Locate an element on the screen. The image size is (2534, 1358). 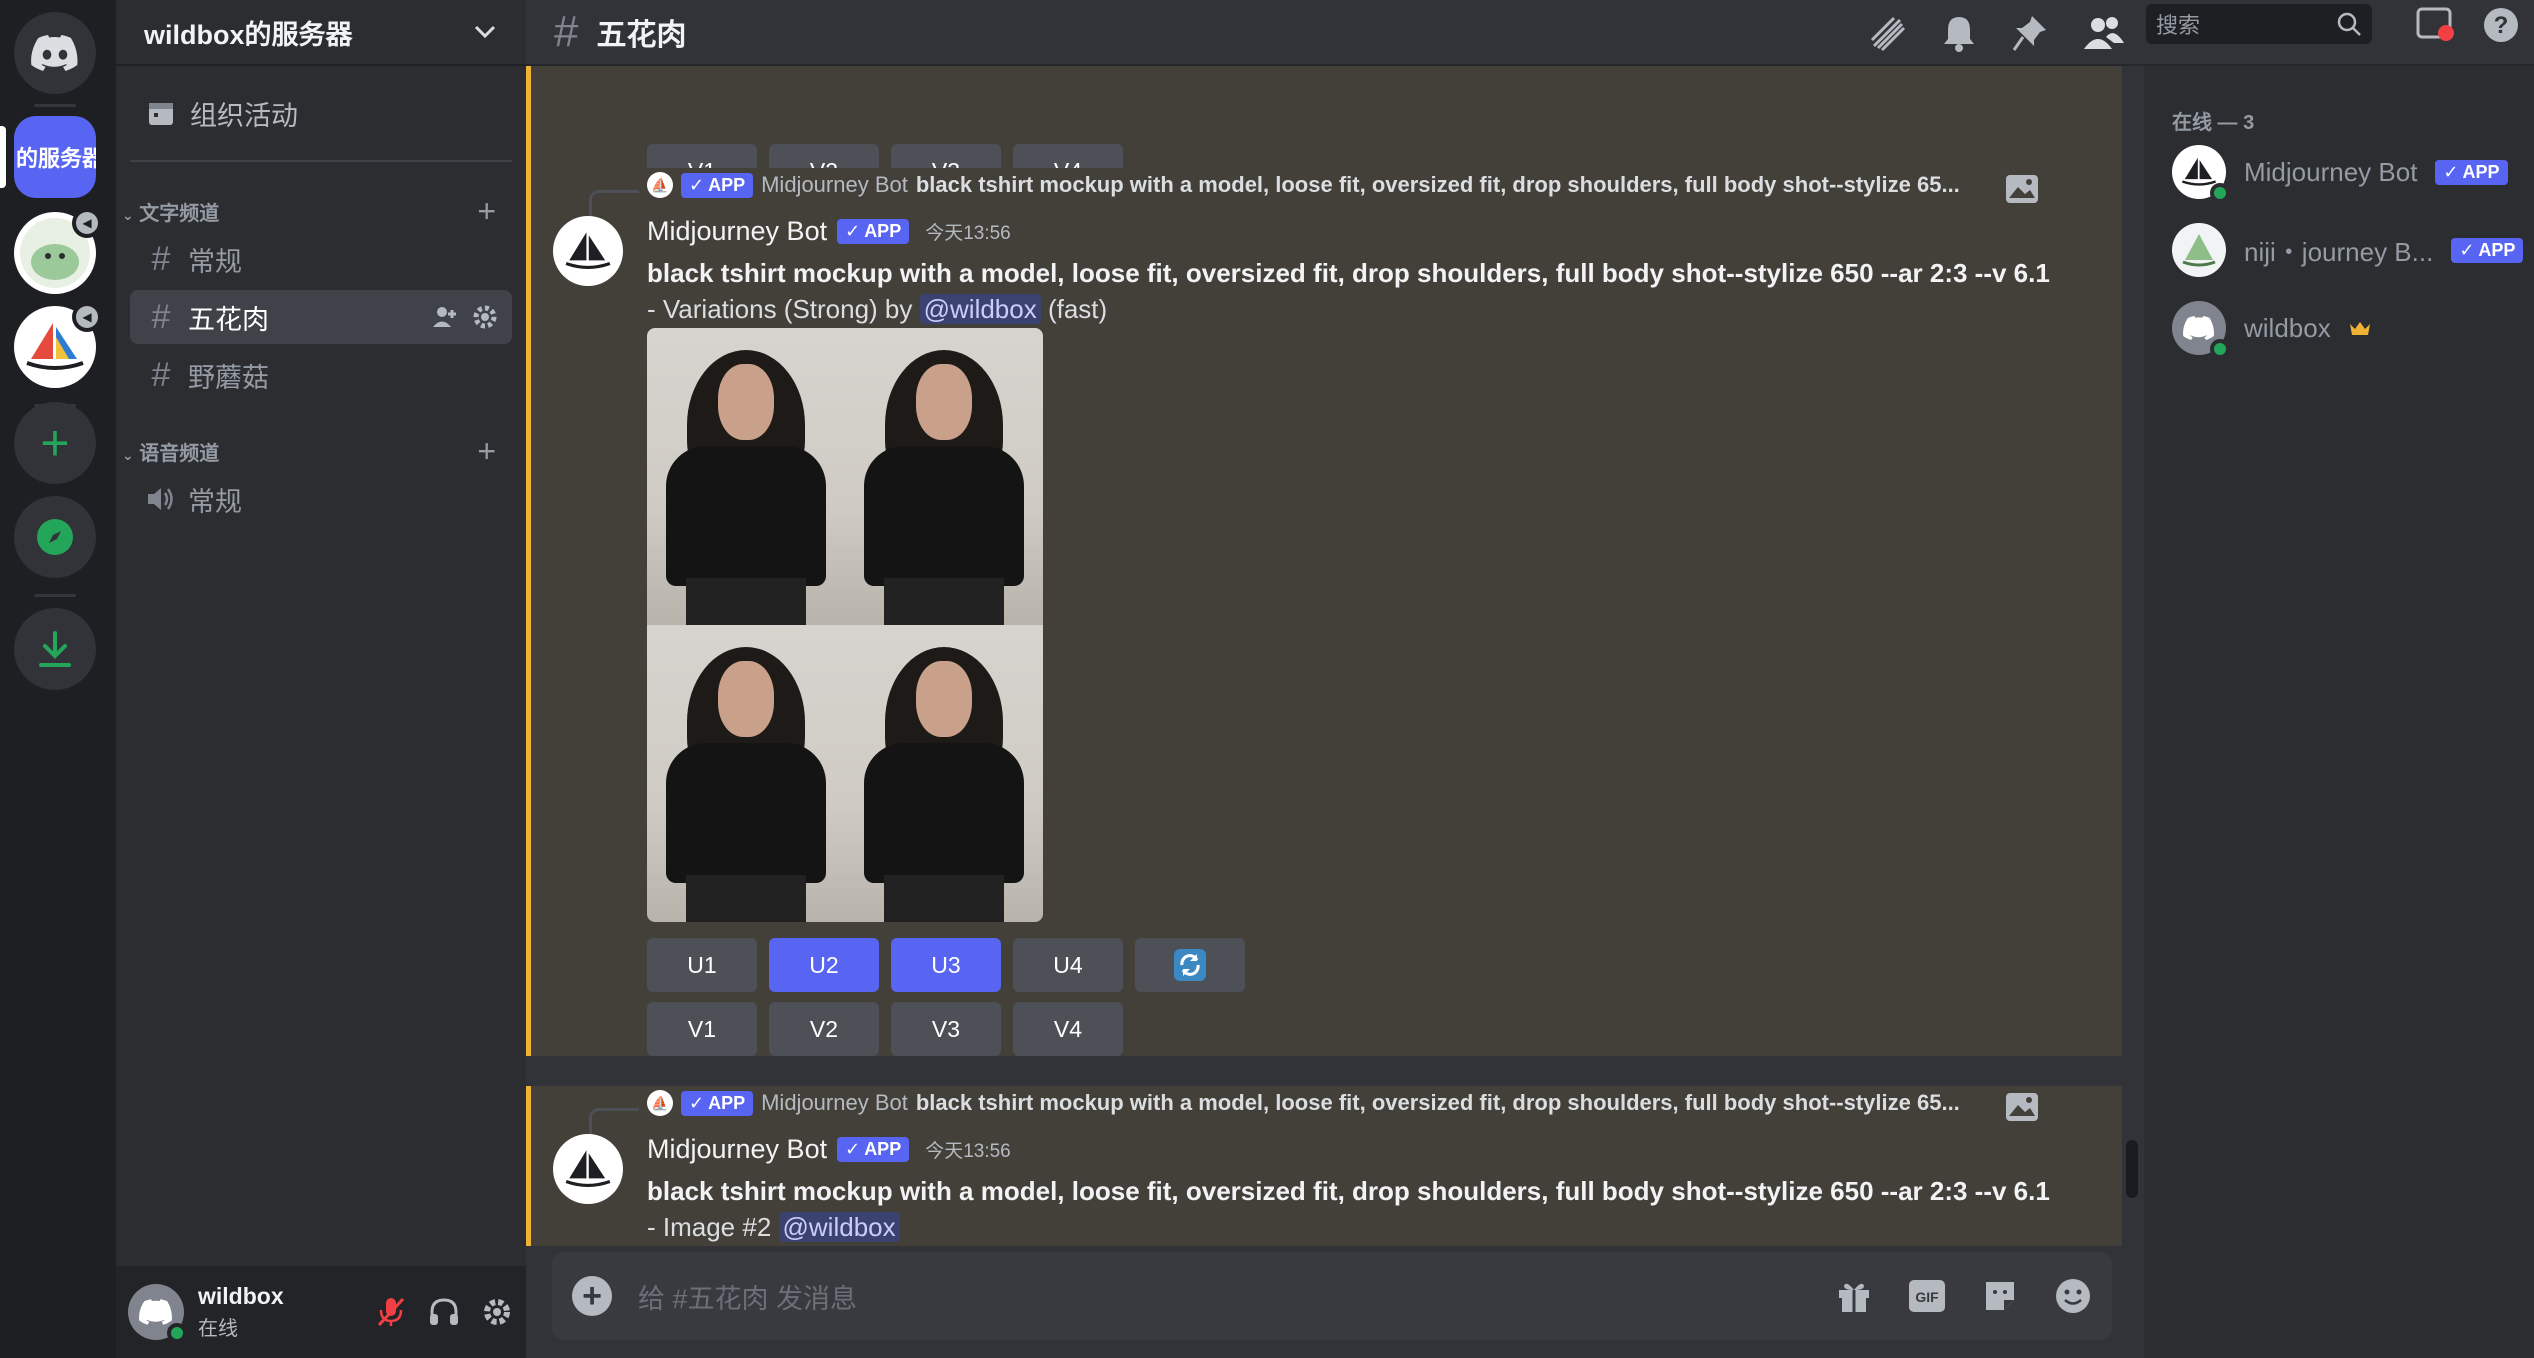
members-heading: 在线 — 3 is located at coordinates (2213, 123).